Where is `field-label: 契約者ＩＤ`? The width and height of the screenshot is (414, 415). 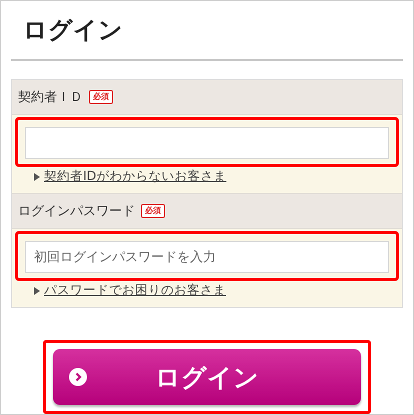
field-label: 契約者ＩＤ is located at coordinates (50, 97).